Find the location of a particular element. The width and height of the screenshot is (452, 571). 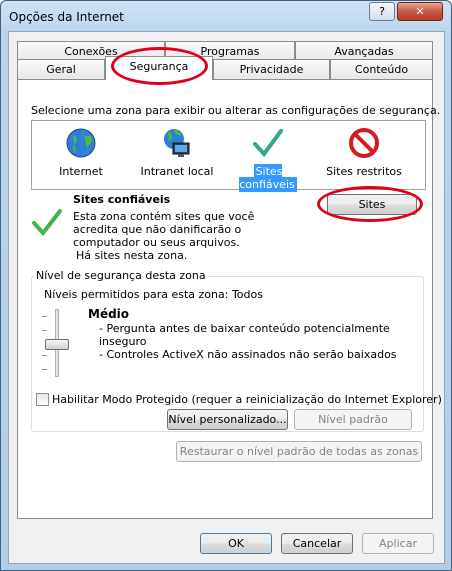

zone-restricted-sites: Sites restritos is located at coordinates (364, 155).